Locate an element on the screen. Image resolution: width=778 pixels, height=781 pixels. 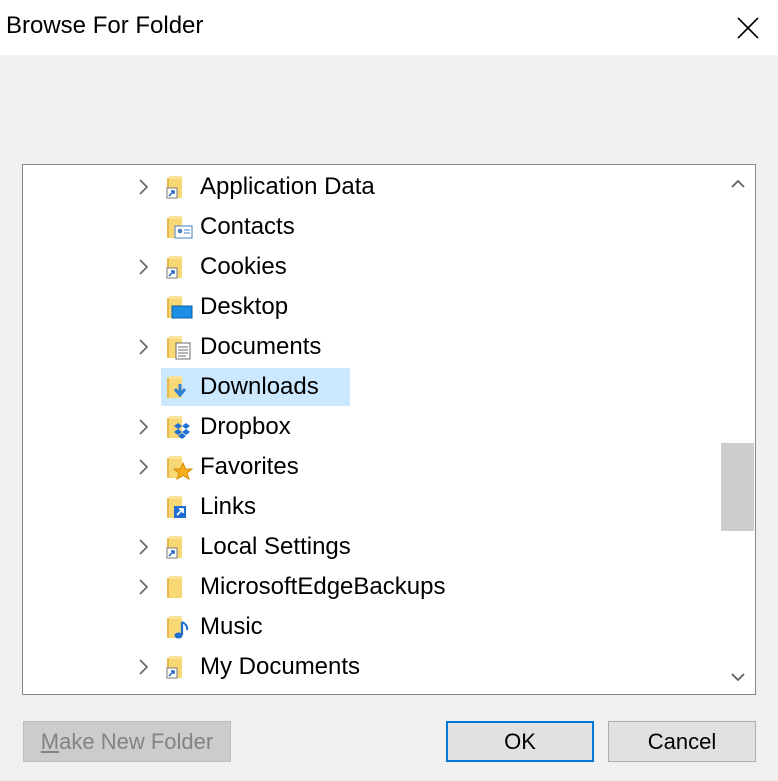
tree-item-label: Favorites is located at coordinates (249, 466).